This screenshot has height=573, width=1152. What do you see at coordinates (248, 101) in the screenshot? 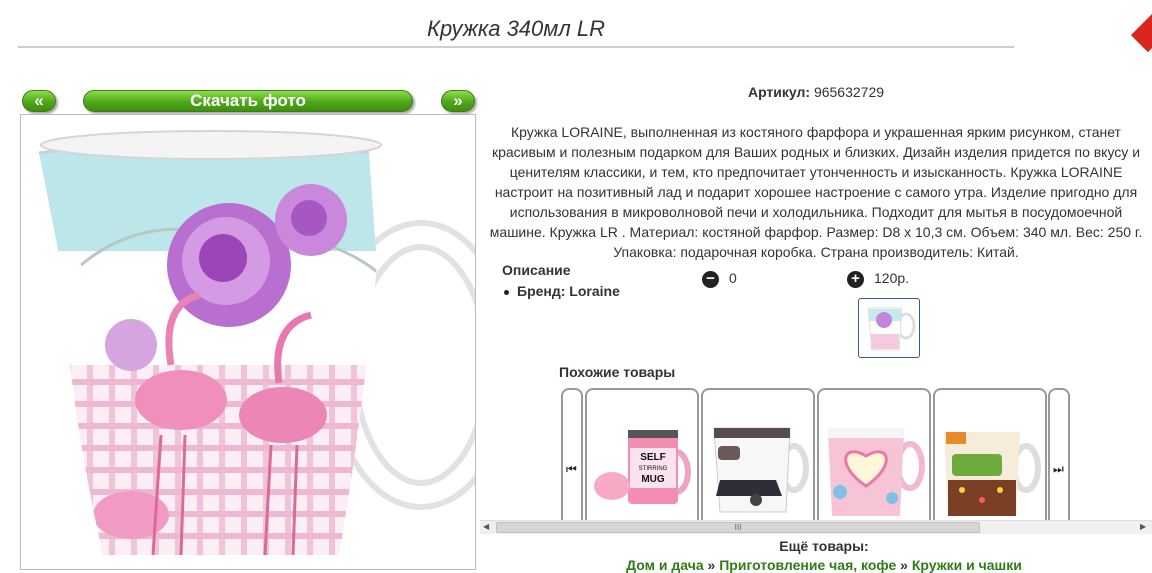
I see `download-photo-button: Скачать фото` at bounding box center [248, 101].